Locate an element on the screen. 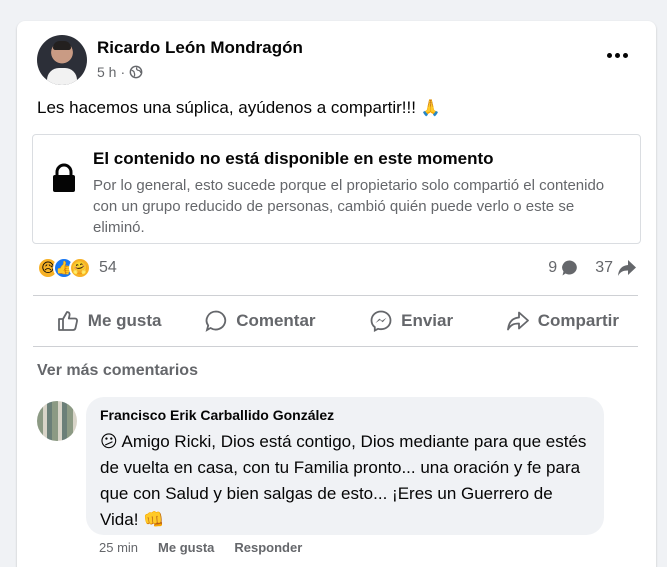 The height and width of the screenshot is (567, 667). share-button-label: Compartir is located at coordinates (578, 320).